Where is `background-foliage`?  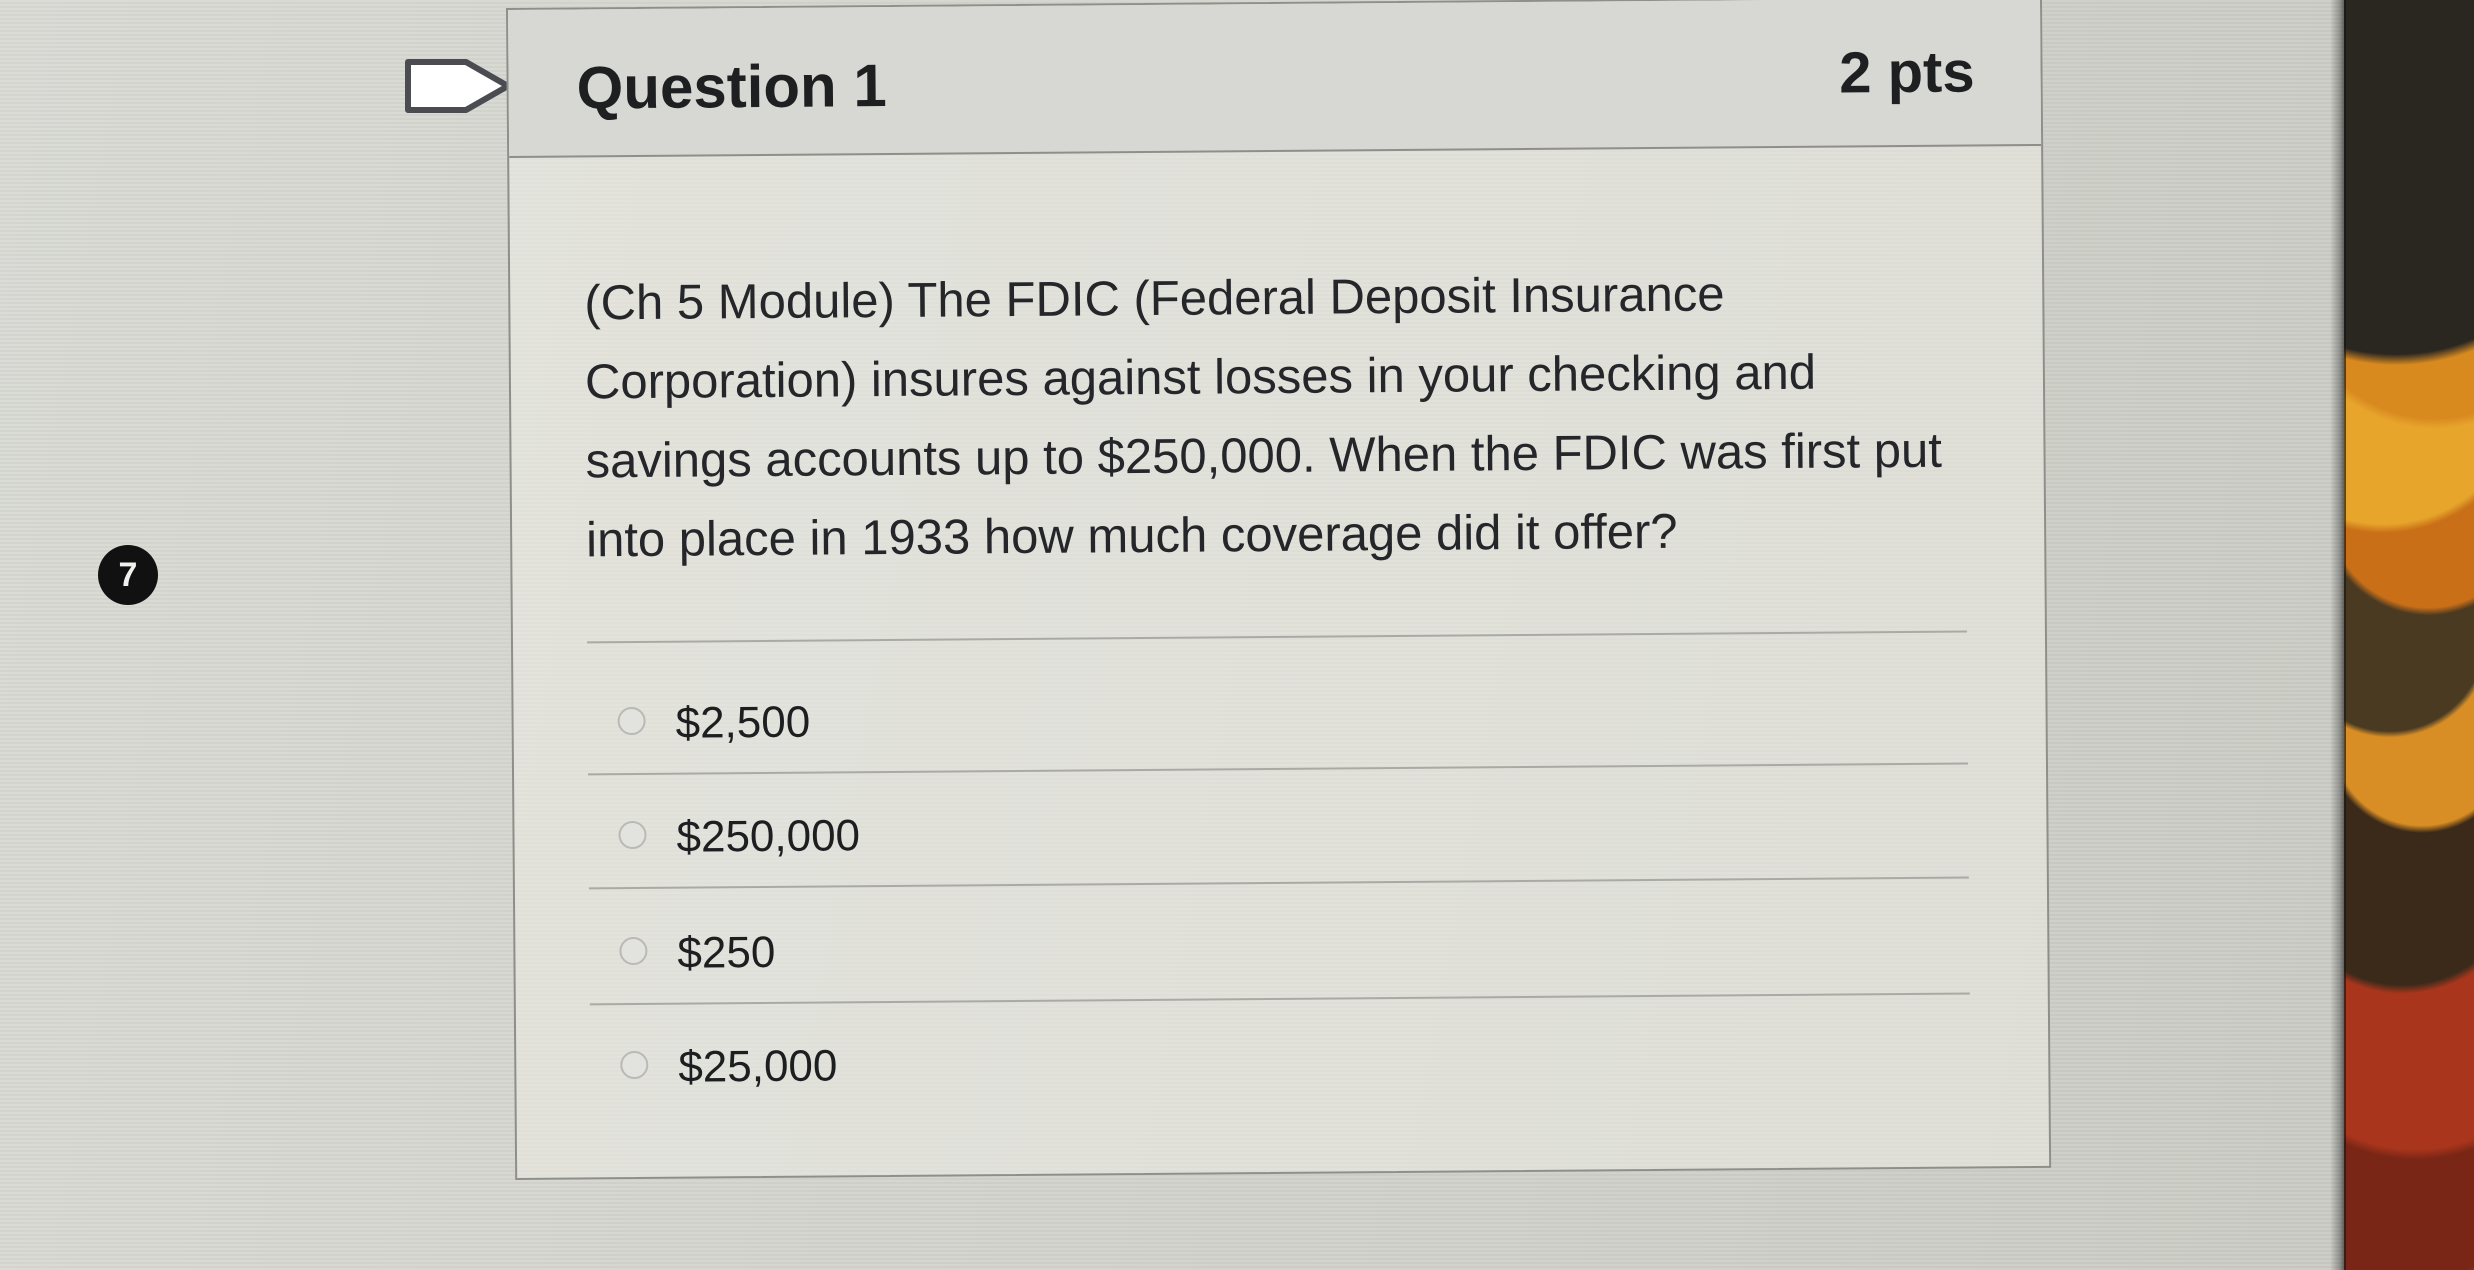
background-foliage is located at coordinates (2409, 635).